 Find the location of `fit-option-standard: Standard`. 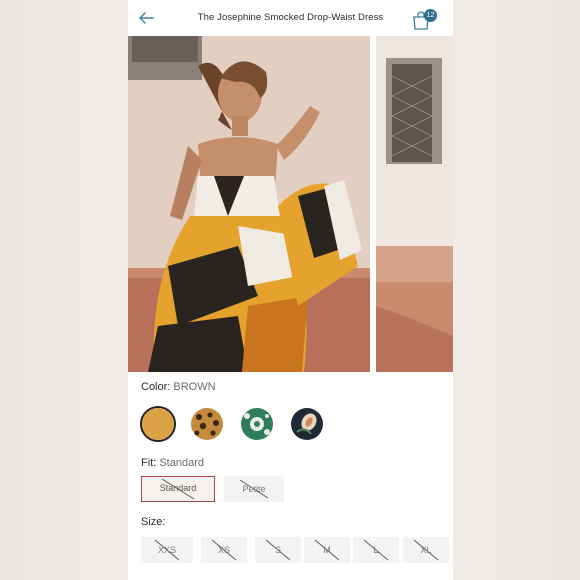

fit-option-standard: Standard is located at coordinates (178, 489).